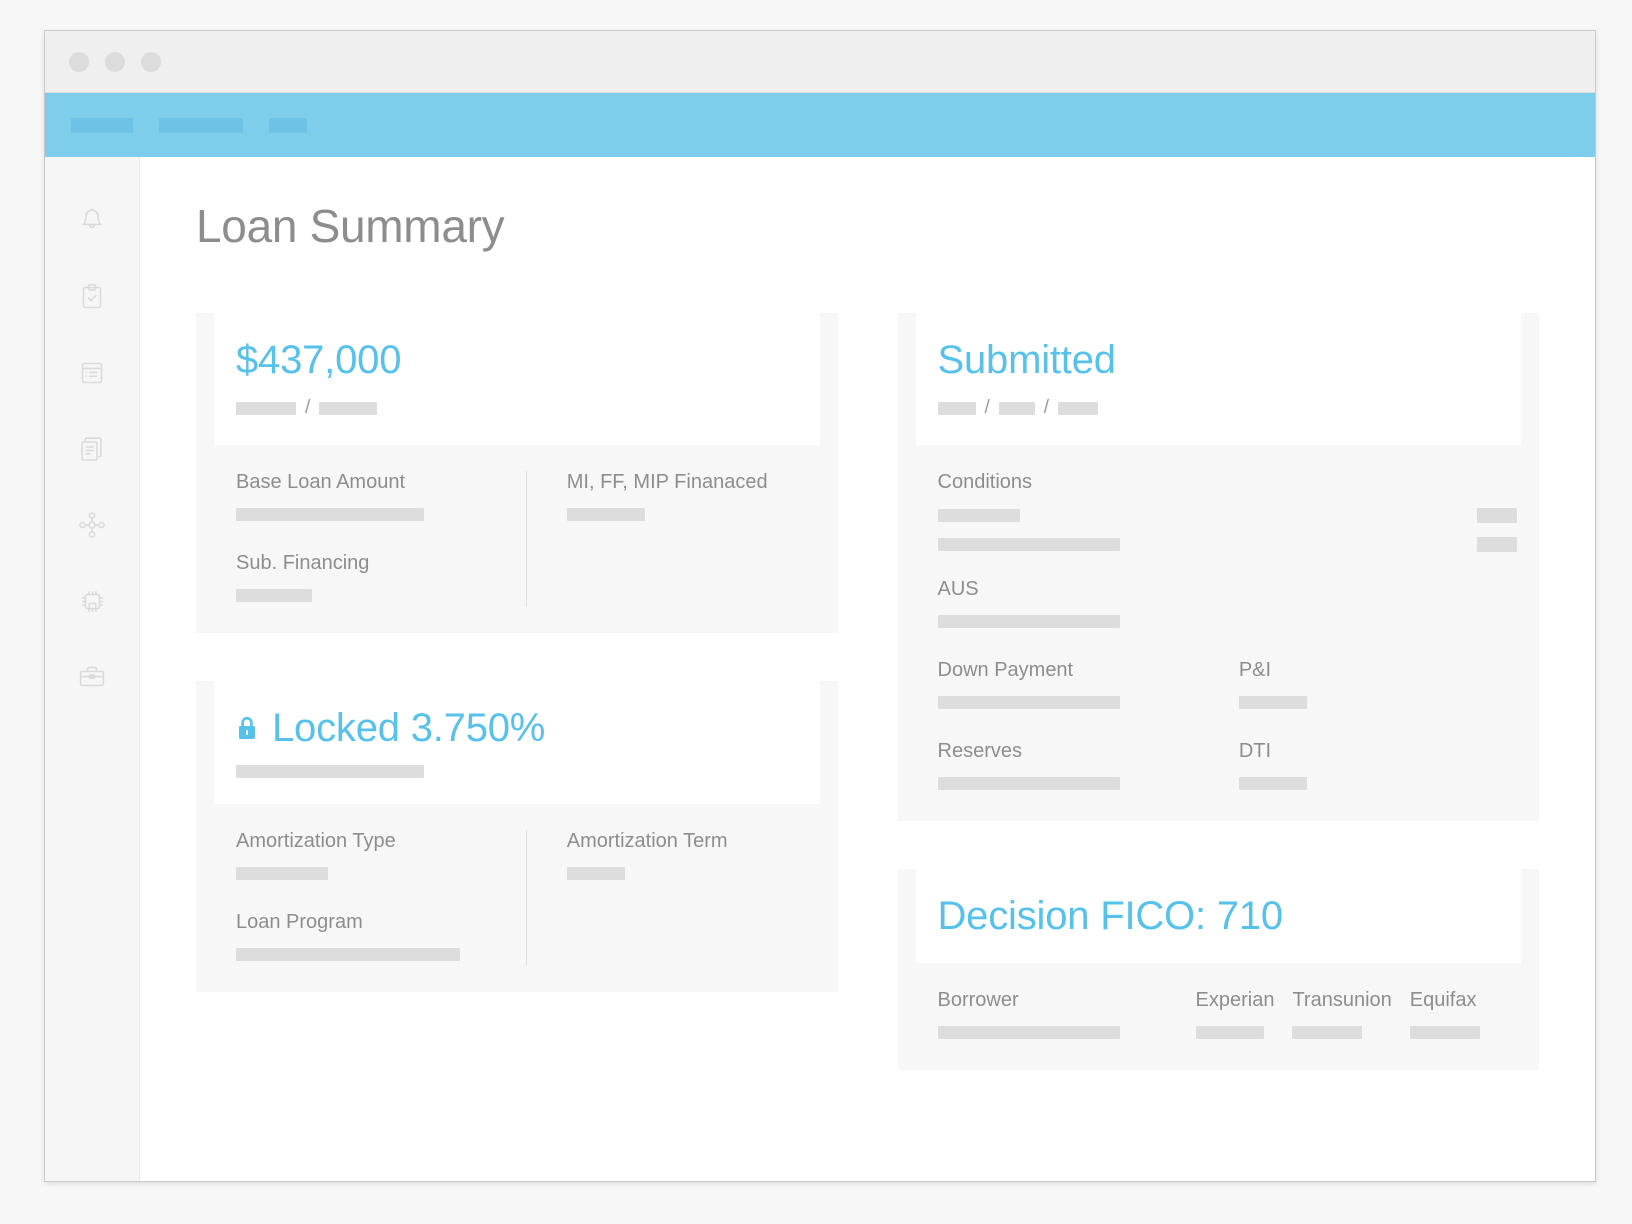 The height and width of the screenshot is (1224, 1632). Describe the element at coordinates (381, 539) in the screenshot. I see `loan-amount-left-fields: Base Loan Amount Sub. Financing` at that location.